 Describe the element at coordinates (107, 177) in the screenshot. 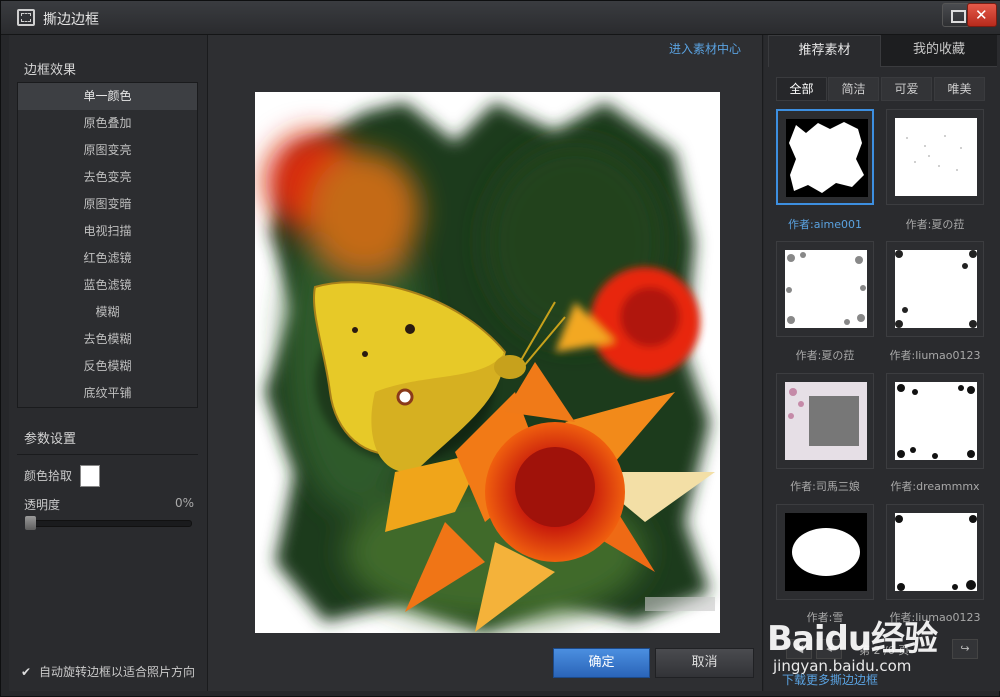

I see `effect-item: 去色变亮` at that location.